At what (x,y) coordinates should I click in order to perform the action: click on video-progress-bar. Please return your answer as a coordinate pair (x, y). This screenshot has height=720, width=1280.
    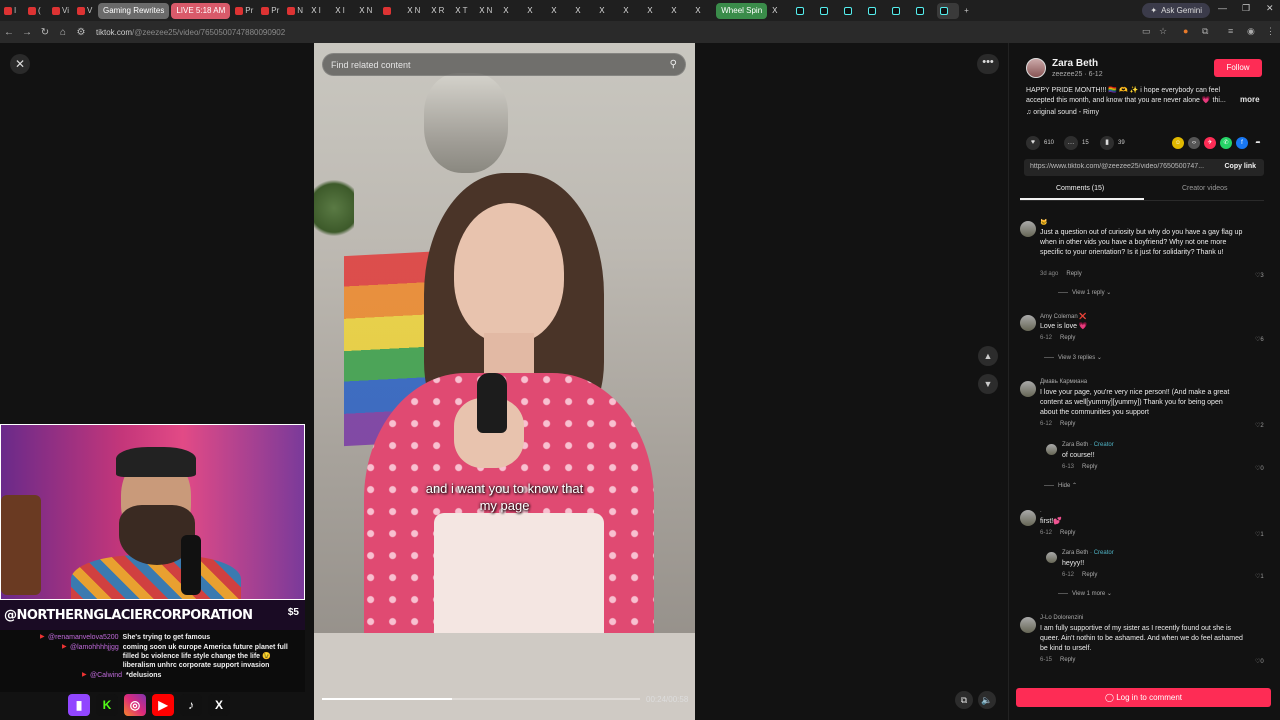
    Looking at the image, I should click on (481, 699).